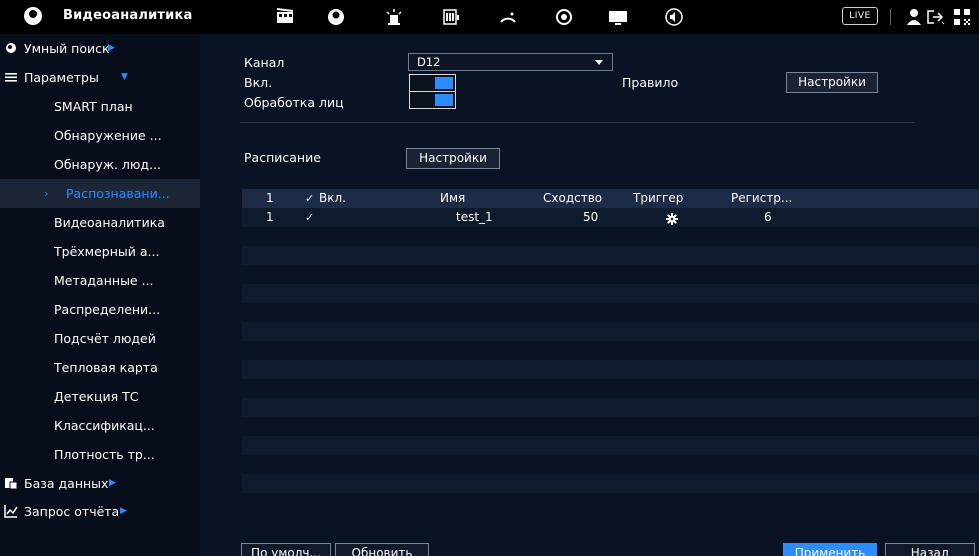  What do you see at coordinates (474, 217) in the screenshot?
I see `row-name: test_1` at bounding box center [474, 217].